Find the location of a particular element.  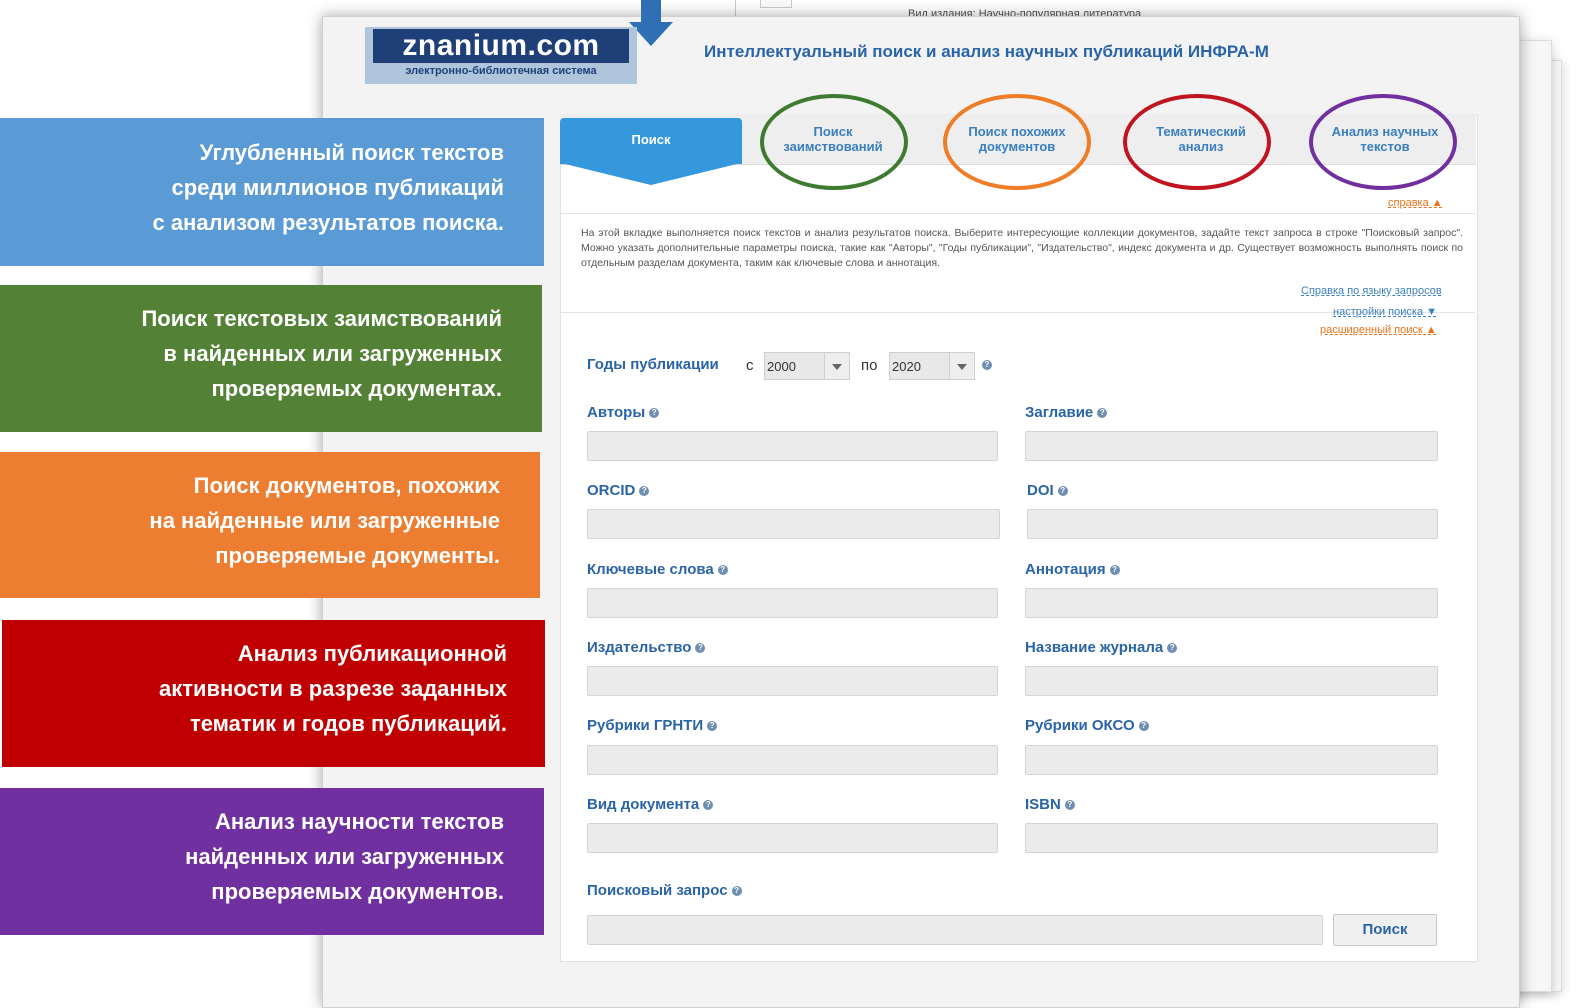

callout-line: проверяемых документов. is located at coordinates (357, 891).